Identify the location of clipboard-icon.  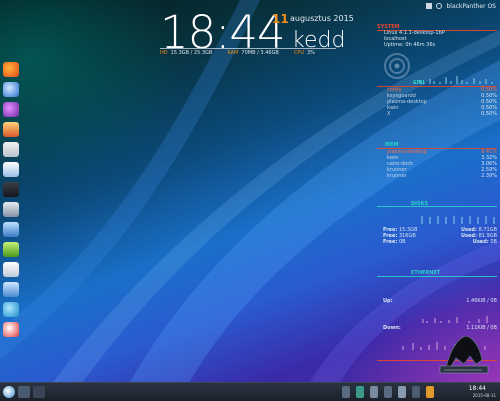
(374, 392).